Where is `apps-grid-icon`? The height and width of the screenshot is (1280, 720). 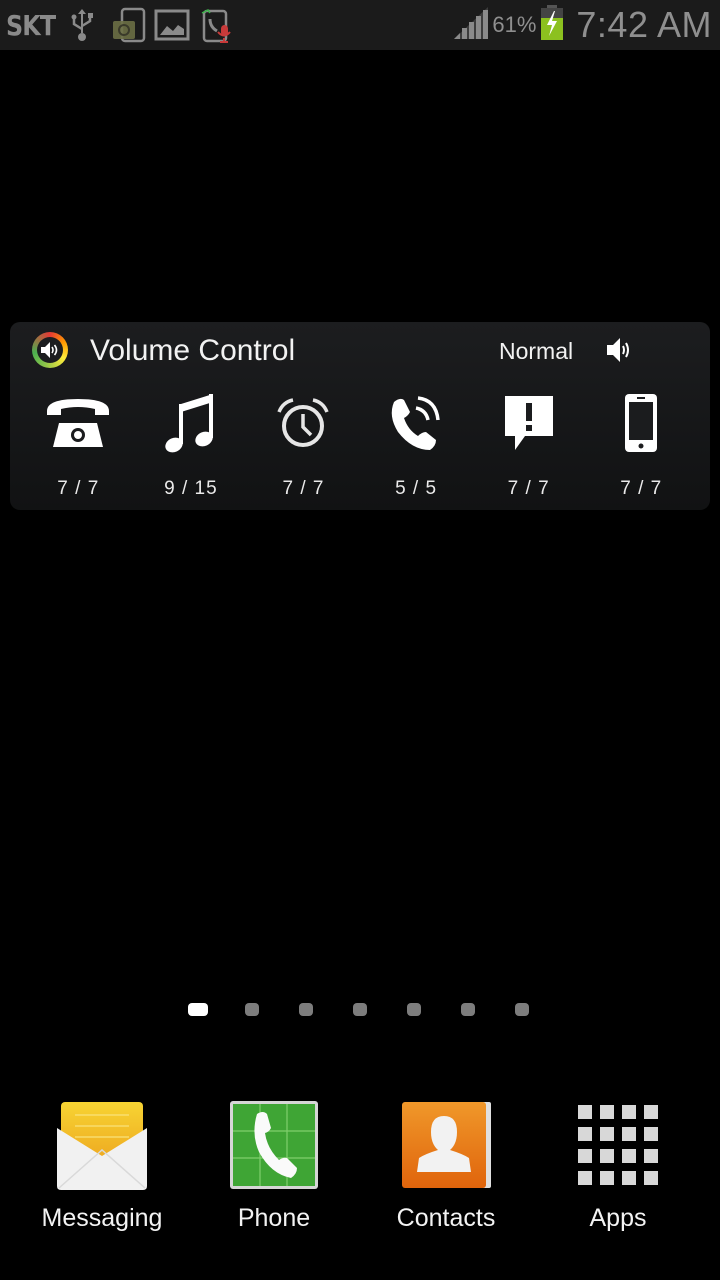
apps-grid-icon is located at coordinates (618, 1145).